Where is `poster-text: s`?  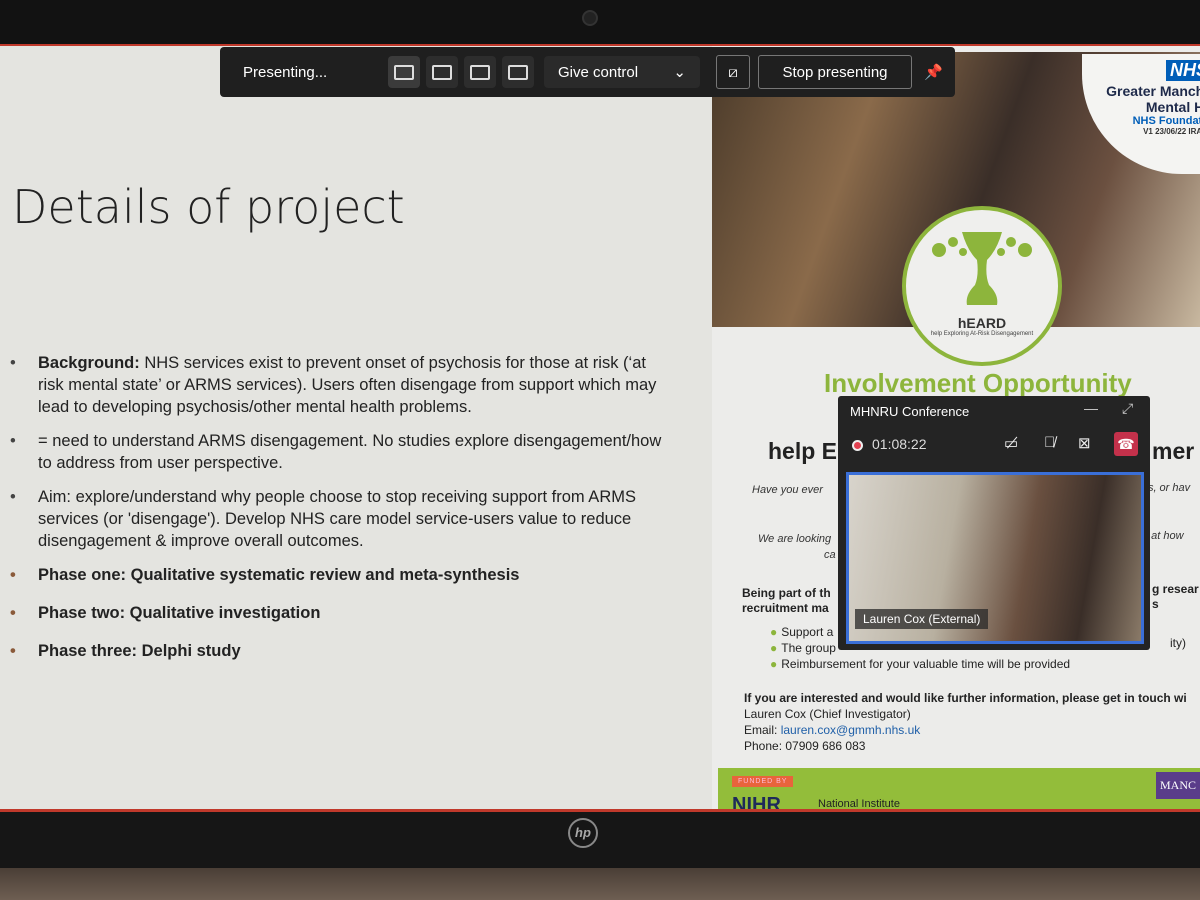 poster-text: s is located at coordinates (1155, 604).